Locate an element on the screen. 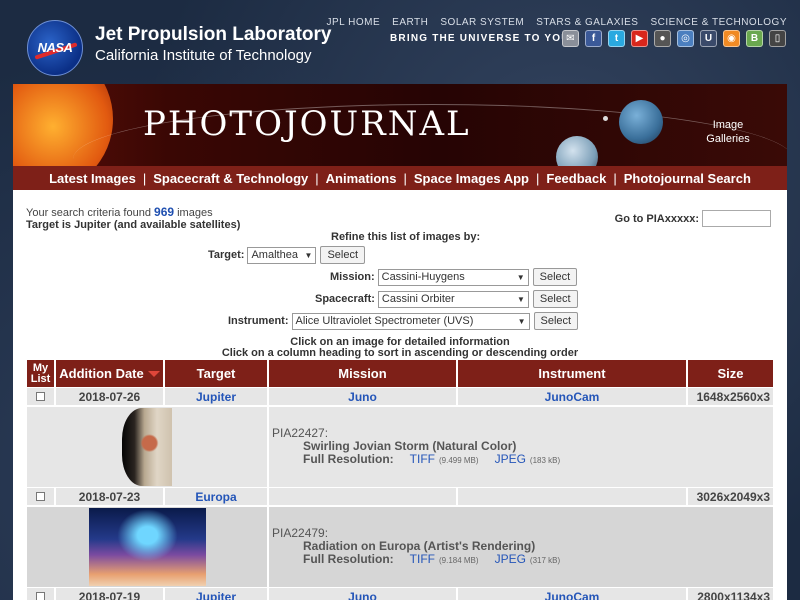  youtube-icon: ▶ is located at coordinates (639, 38).